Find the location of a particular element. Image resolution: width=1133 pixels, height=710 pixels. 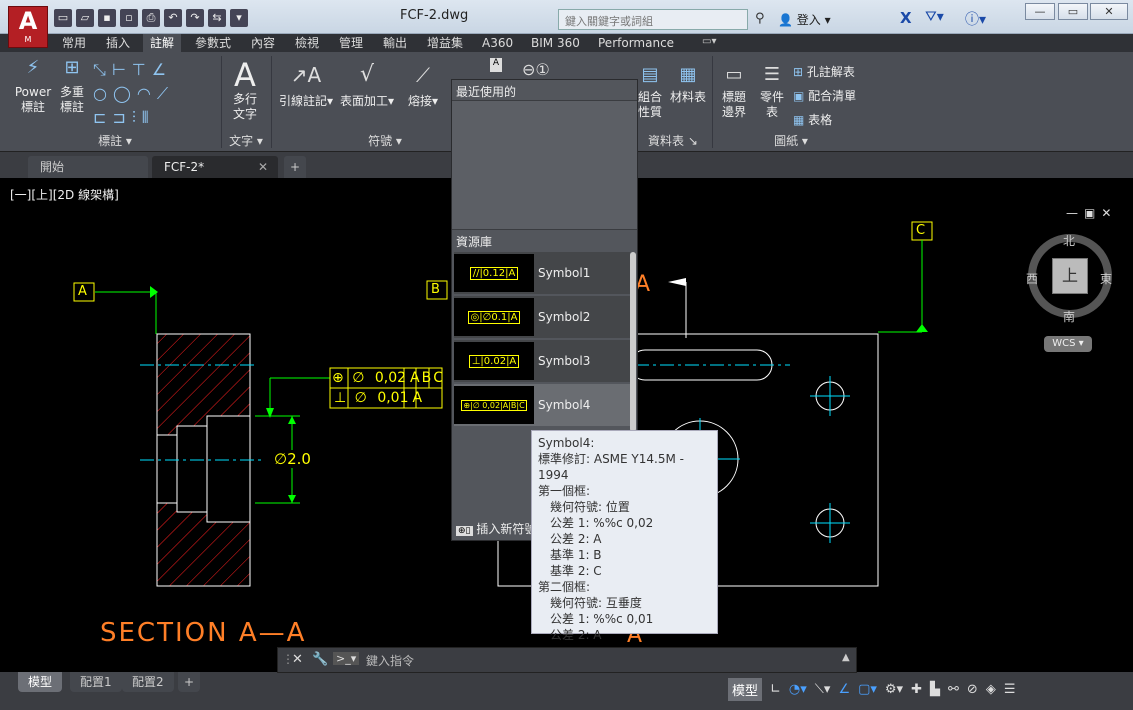

command-input: 鍵入指令 is located at coordinates (390, 660).